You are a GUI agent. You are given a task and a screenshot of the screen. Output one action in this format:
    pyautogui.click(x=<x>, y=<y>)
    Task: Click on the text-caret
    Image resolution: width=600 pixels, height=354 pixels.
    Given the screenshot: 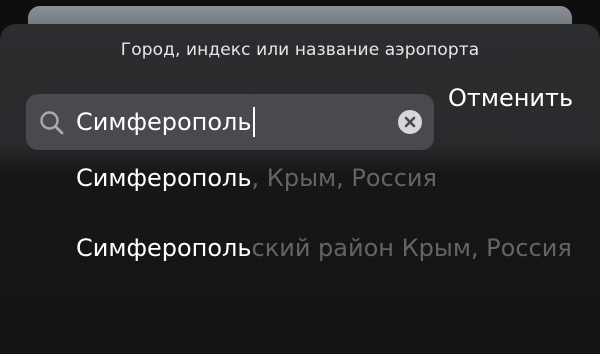 What is the action you would take?
    pyautogui.click(x=253, y=122)
    